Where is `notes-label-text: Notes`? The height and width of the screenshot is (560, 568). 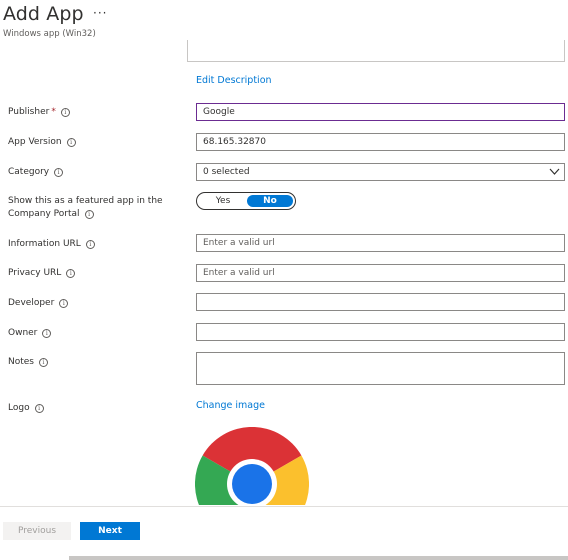
notes-label-text: Notes is located at coordinates (21, 362).